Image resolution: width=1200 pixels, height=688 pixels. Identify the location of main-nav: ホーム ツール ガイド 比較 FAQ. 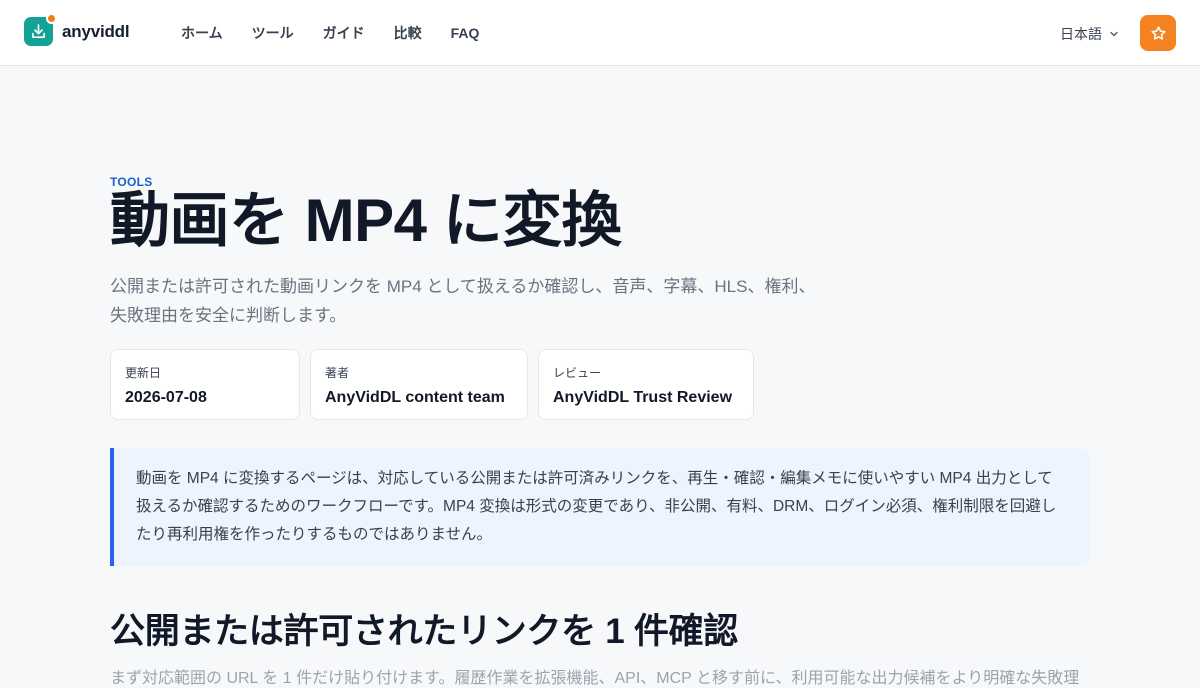
(344, 33).